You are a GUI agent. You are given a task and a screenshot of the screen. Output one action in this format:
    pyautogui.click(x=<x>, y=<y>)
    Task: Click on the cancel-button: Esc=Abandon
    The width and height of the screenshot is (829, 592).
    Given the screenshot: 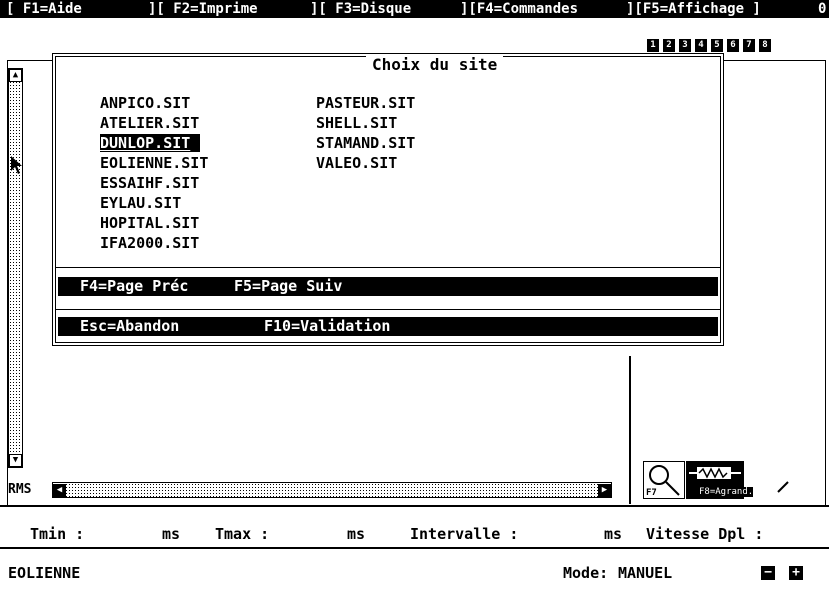 What is the action you would take?
    pyautogui.click(x=129, y=326)
    